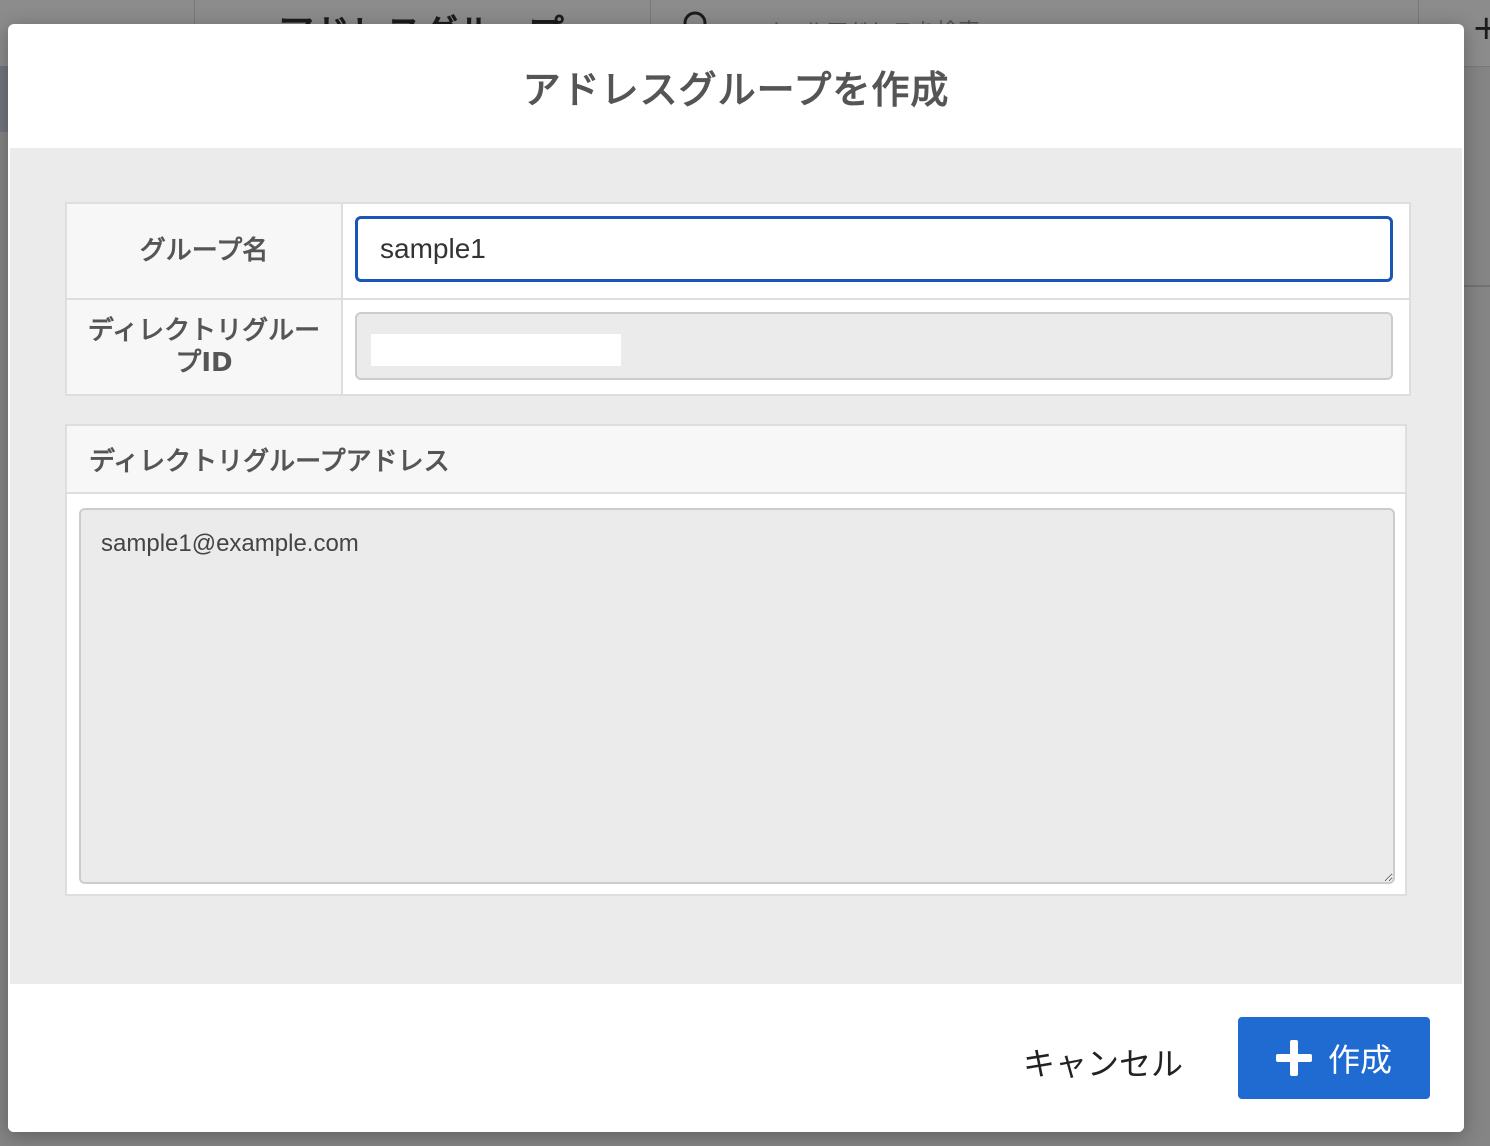 Image resolution: width=1490 pixels, height=1146 pixels. I want to click on dialog-header: アドレスグループを作成, so click(736, 86).